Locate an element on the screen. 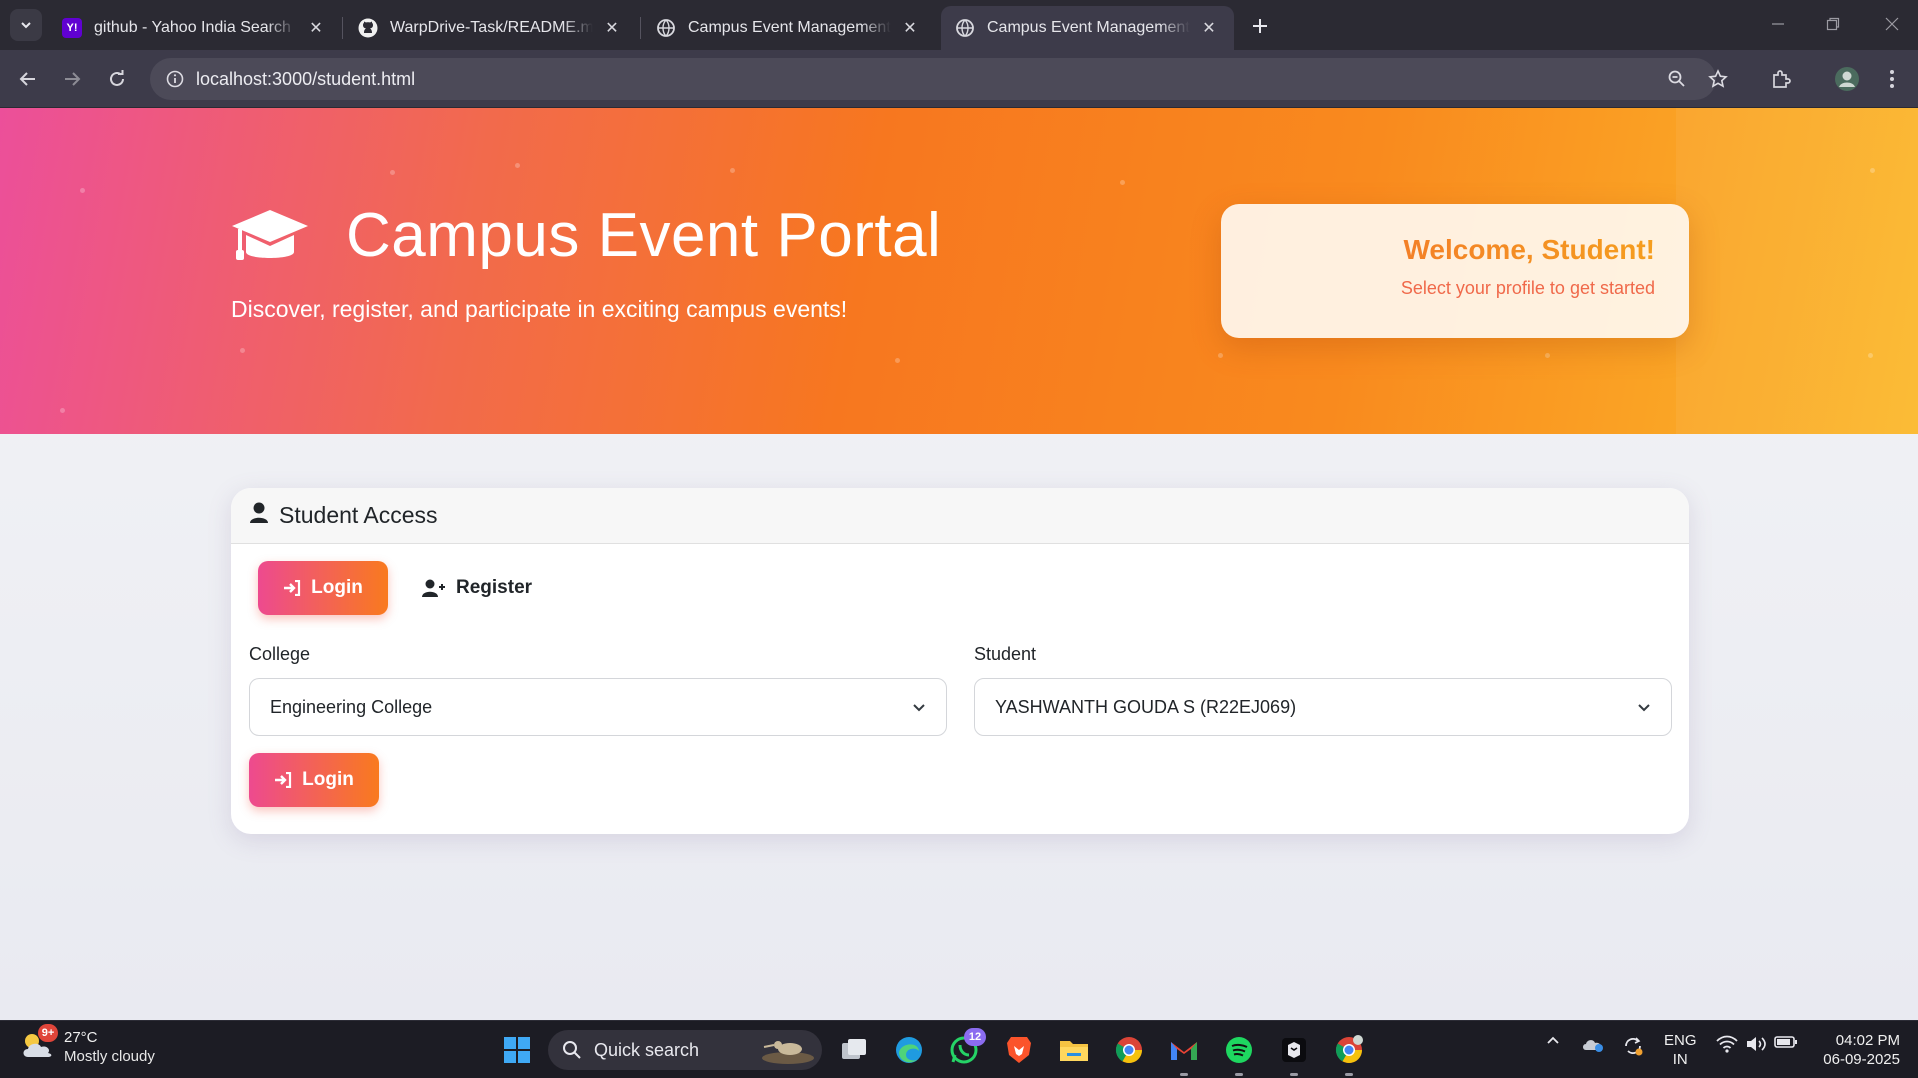  gmail-icon is located at coordinates (1184, 1054).